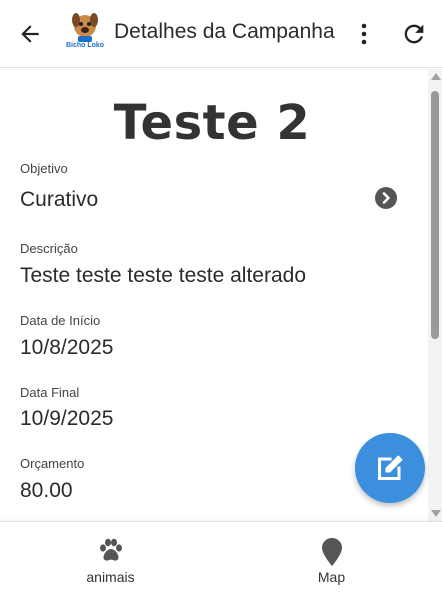  What do you see at coordinates (85, 45) in the screenshot?
I see `logo-text: Bicho Loko` at bounding box center [85, 45].